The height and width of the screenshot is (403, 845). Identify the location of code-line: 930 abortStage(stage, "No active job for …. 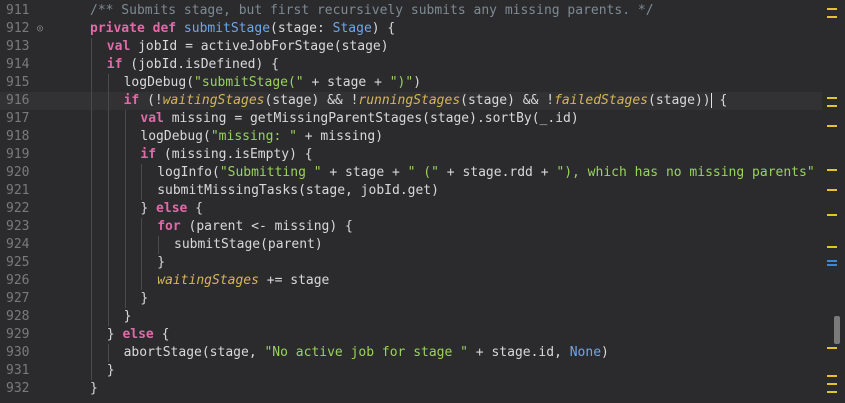
(411, 353).